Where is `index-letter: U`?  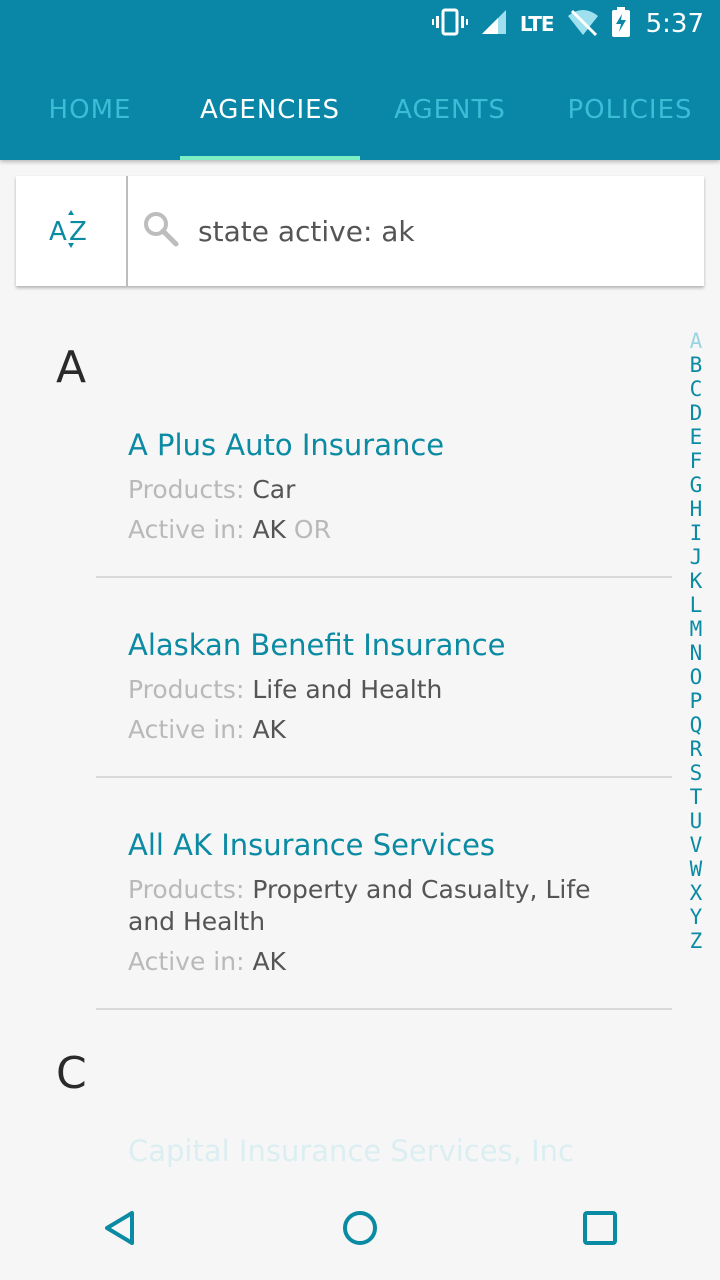 index-letter: U is located at coordinates (696, 821).